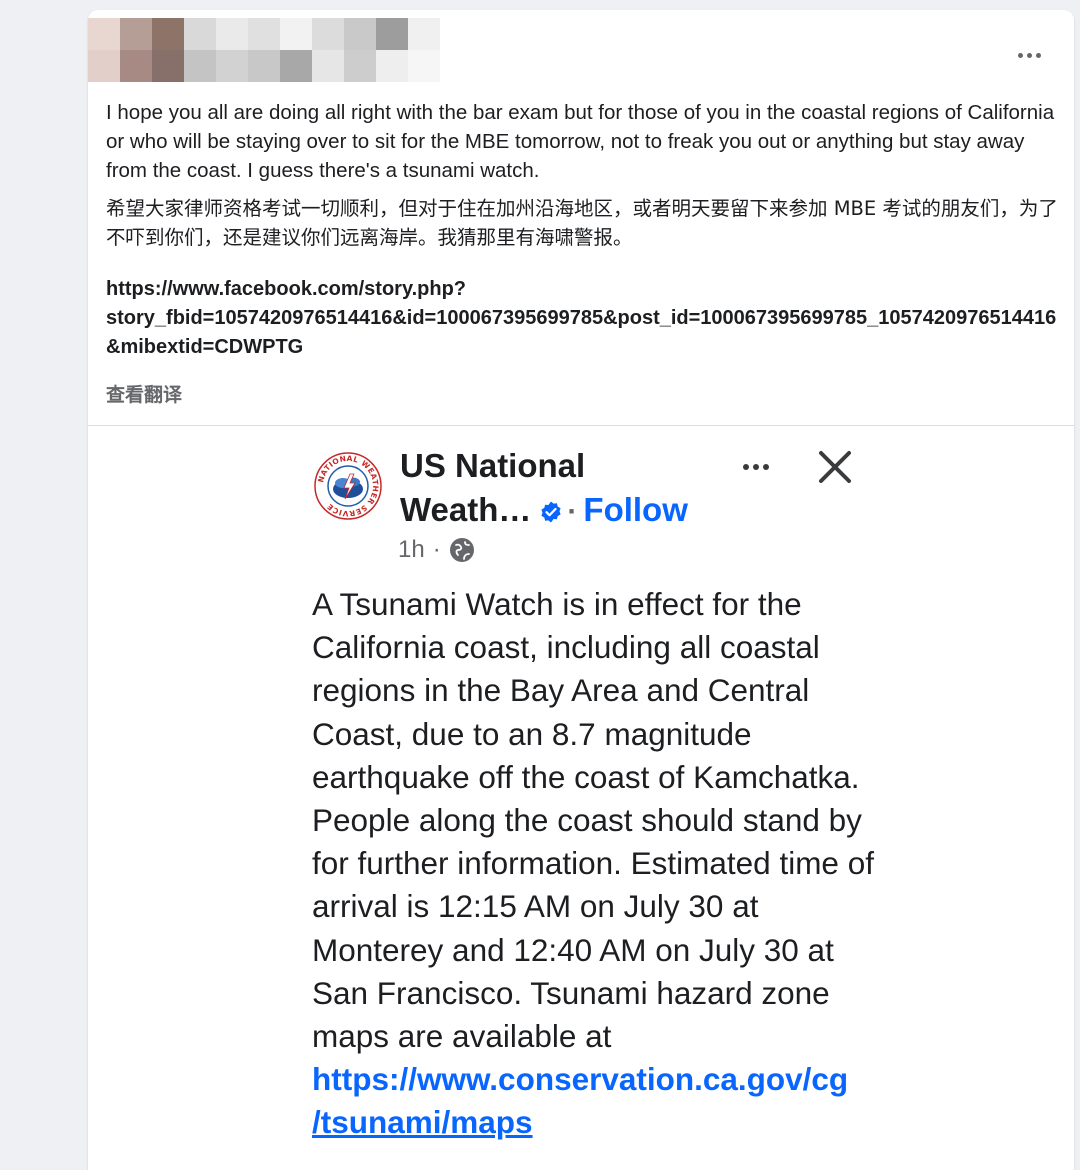  What do you see at coordinates (286, 289) in the screenshot?
I see `post-link-line-1: https://www.facebook.com/story.php?` at bounding box center [286, 289].